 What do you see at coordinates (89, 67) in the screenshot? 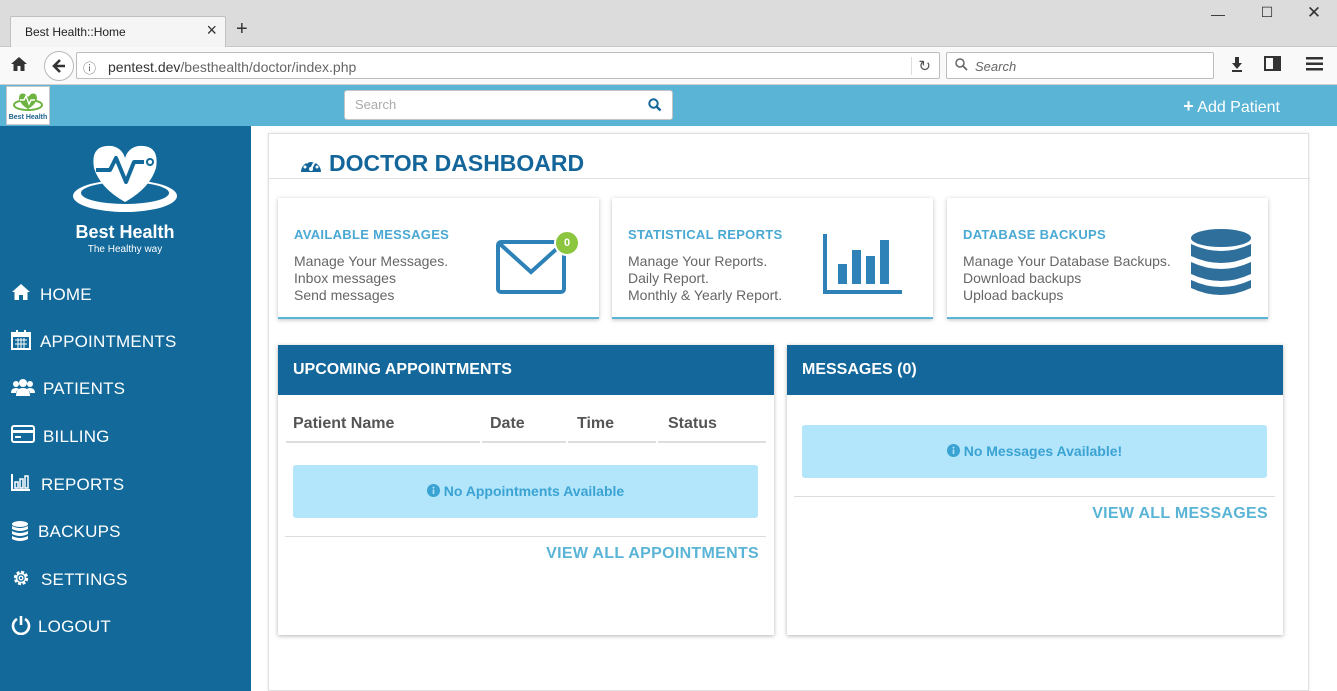
I see `info-icon: ⓘ` at bounding box center [89, 67].